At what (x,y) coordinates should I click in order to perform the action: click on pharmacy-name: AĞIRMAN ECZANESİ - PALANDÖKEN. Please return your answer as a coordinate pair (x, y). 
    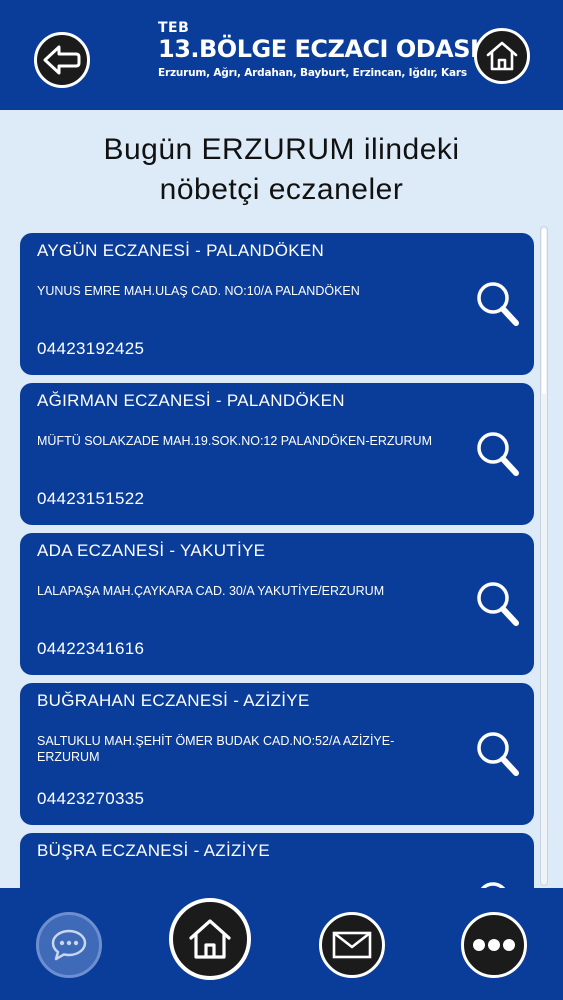
    Looking at the image, I should click on (191, 400).